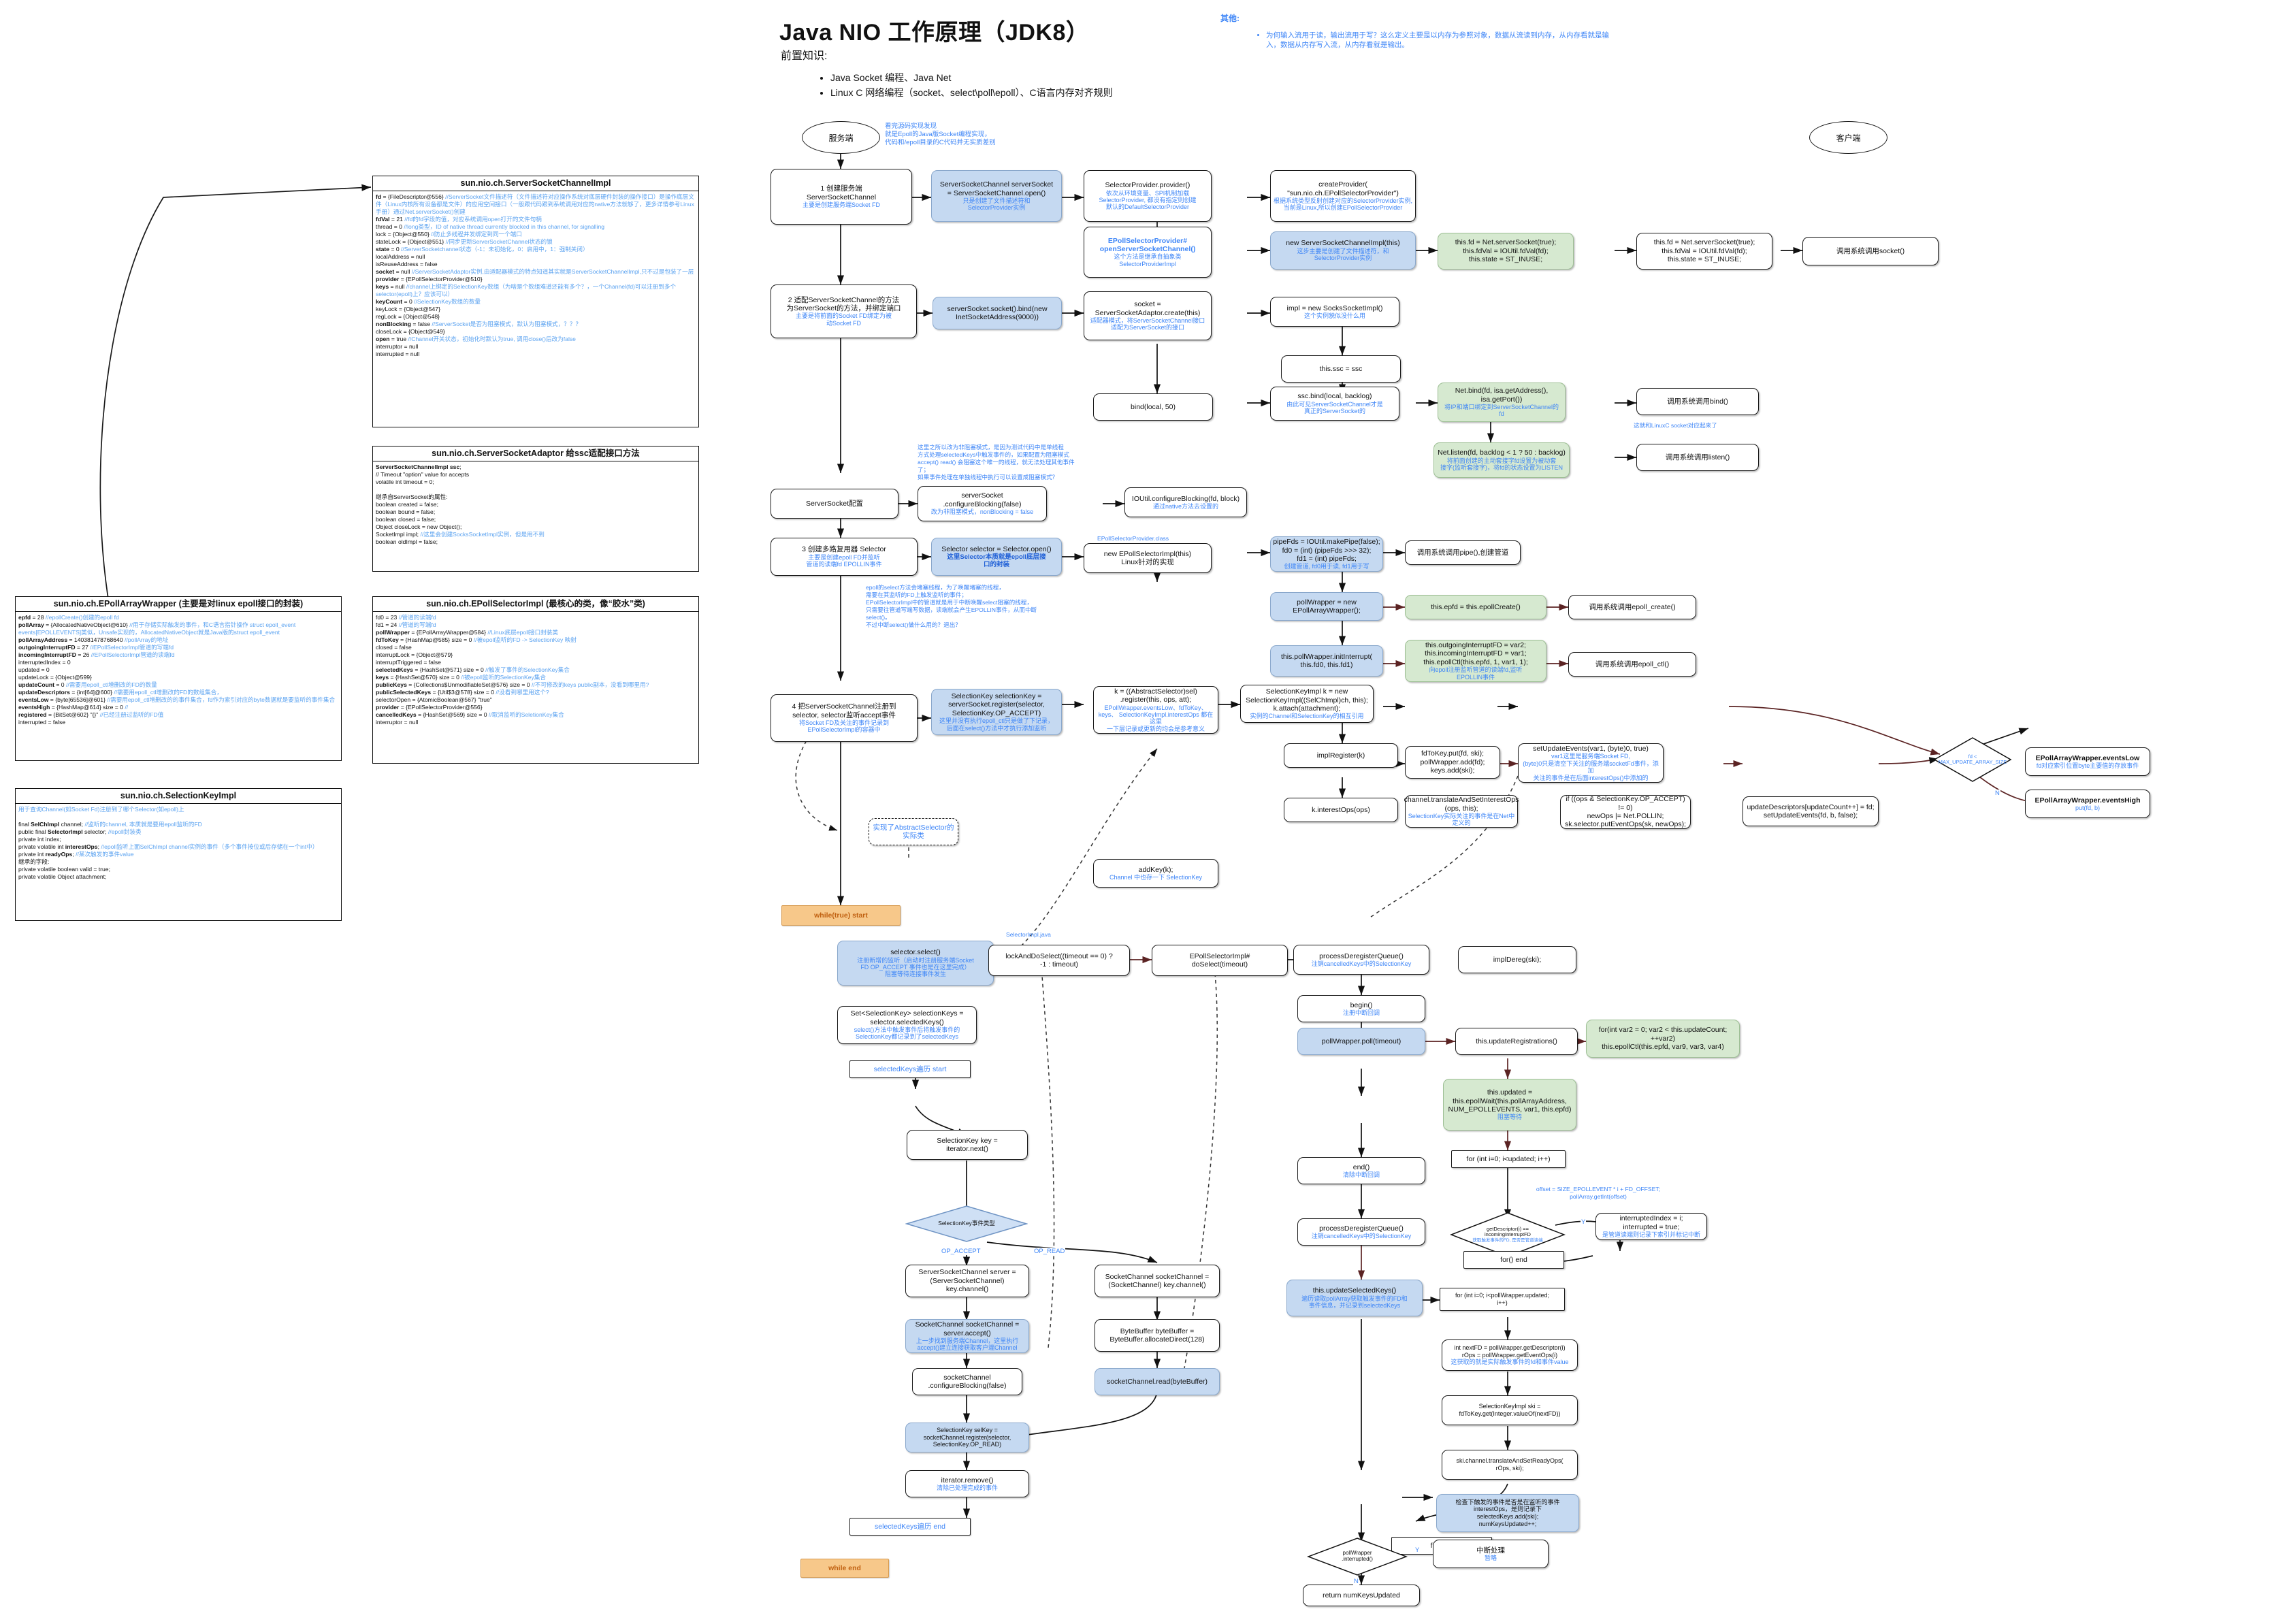 Image resolution: width=2285 pixels, height=1624 pixels. Describe the element at coordinates (34, 670) in the screenshot. I see `classbox-line: updated = 0` at that location.